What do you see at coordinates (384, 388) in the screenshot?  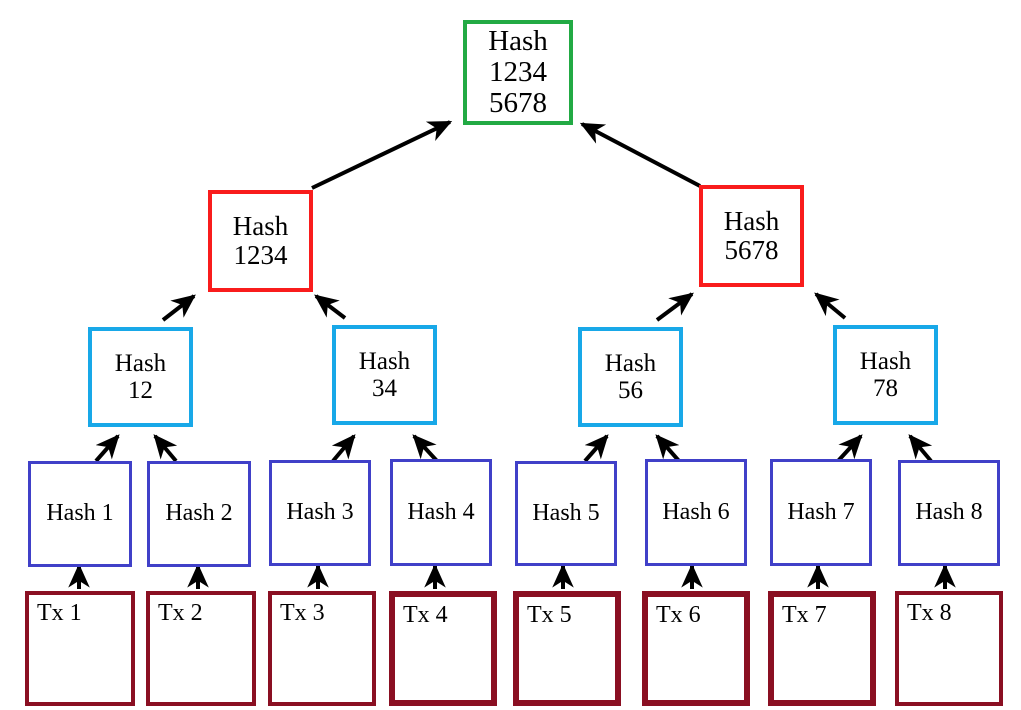 I see `node-hash-34-line-2: 34` at bounding box center [384, 388].